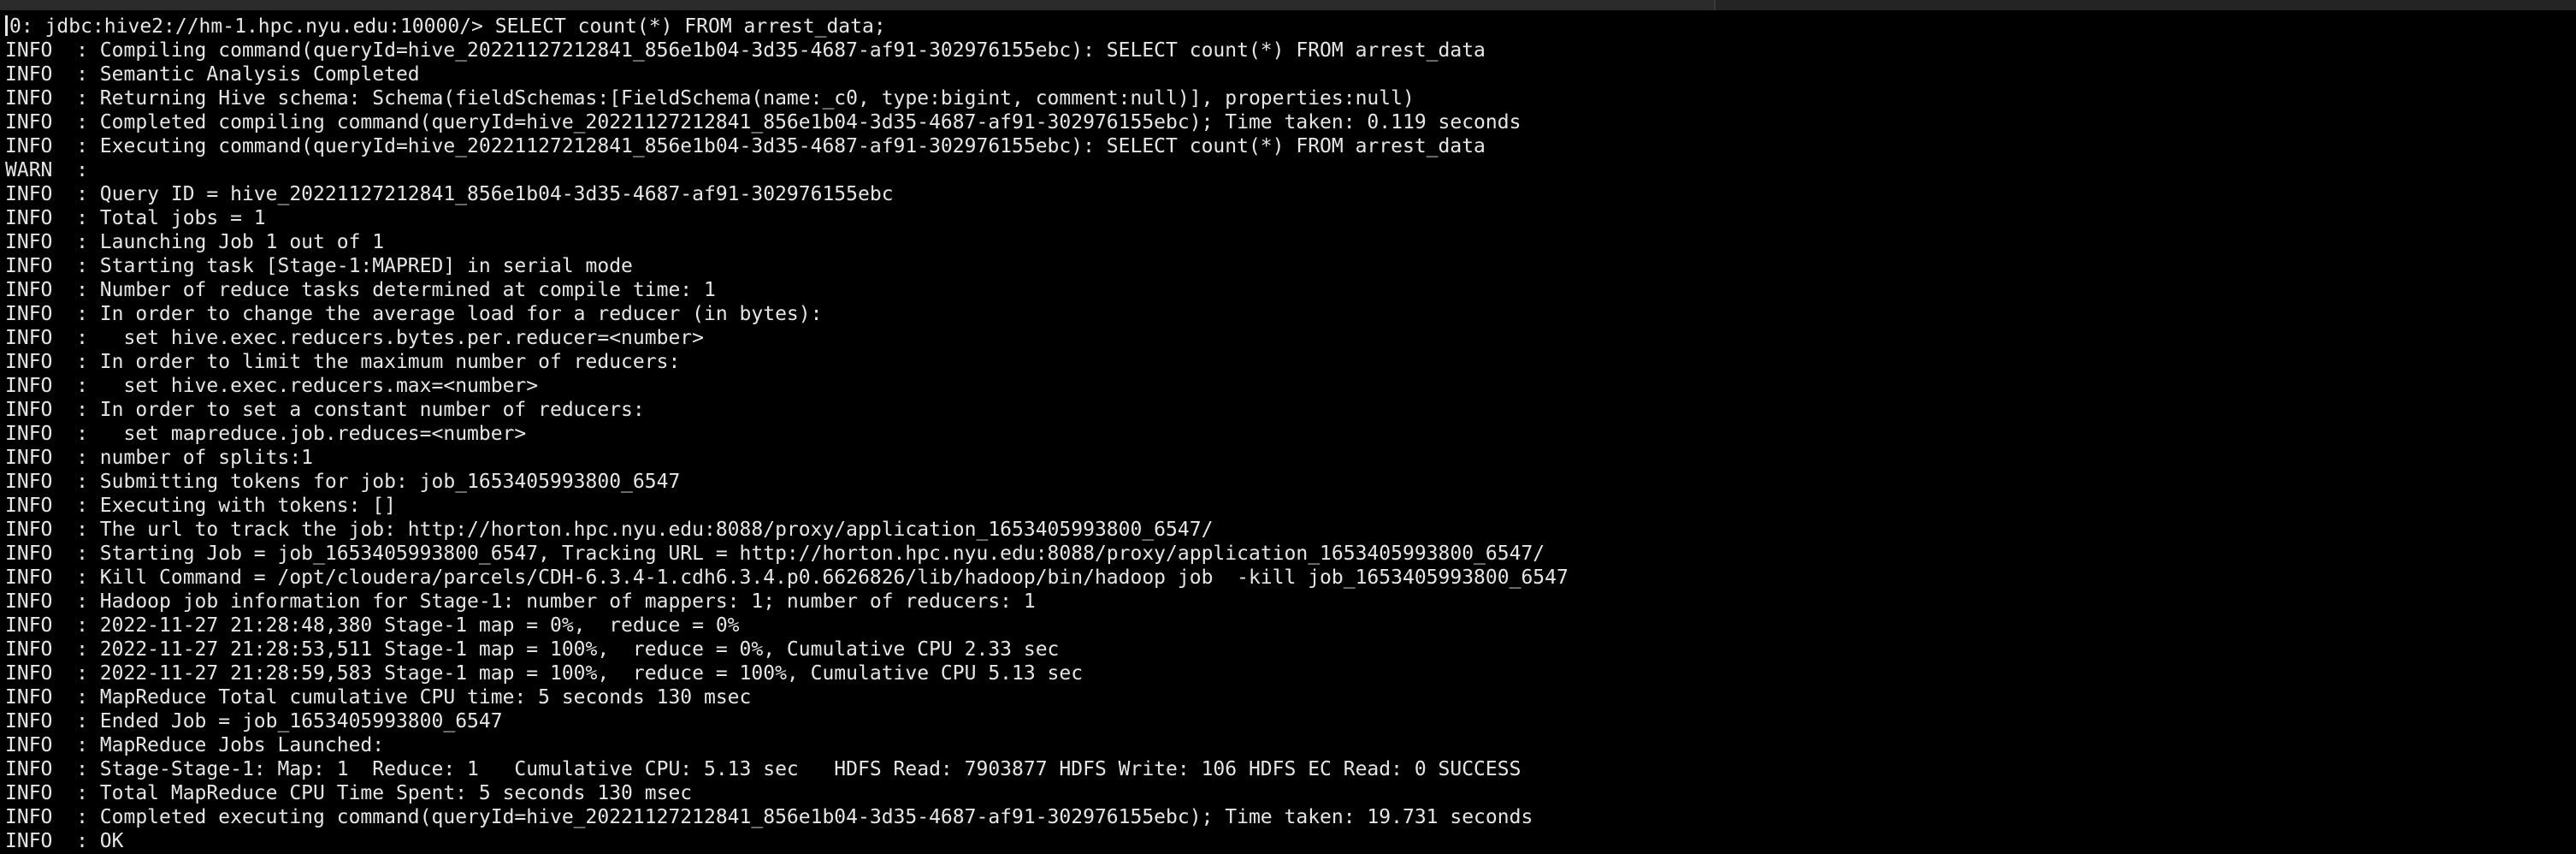 Image resolution: width=2576 pixels, height=854 pixels. I want to click on log-line: WARN :, so click(46, 170).